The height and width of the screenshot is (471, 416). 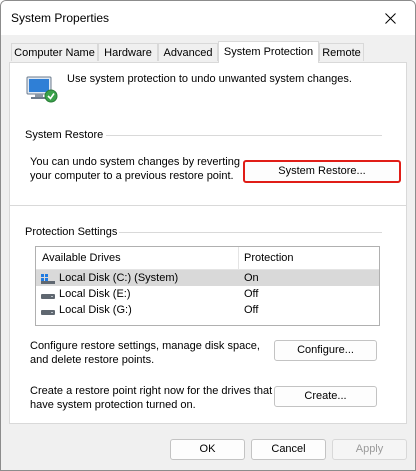 What do you see at coordinates (42, 89) in the screenshot?
I see `system-protection-icon` at bounding box center [42, 89].